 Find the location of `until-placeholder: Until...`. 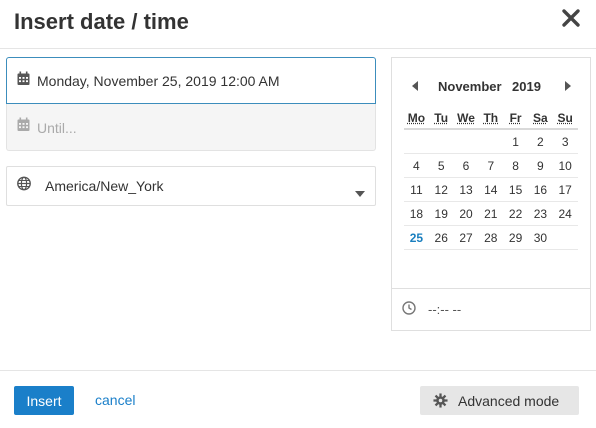

until-placeholder: Until... is located at coordinates (57, 128).